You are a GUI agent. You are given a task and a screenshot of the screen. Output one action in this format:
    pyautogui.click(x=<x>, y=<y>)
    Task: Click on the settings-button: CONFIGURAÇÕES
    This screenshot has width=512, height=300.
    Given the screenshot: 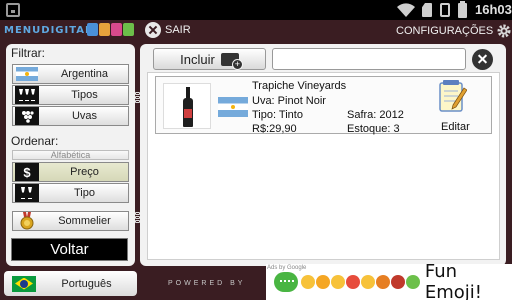 What is the action you would take?
    pyautogui.click(x=454, y=31)
    